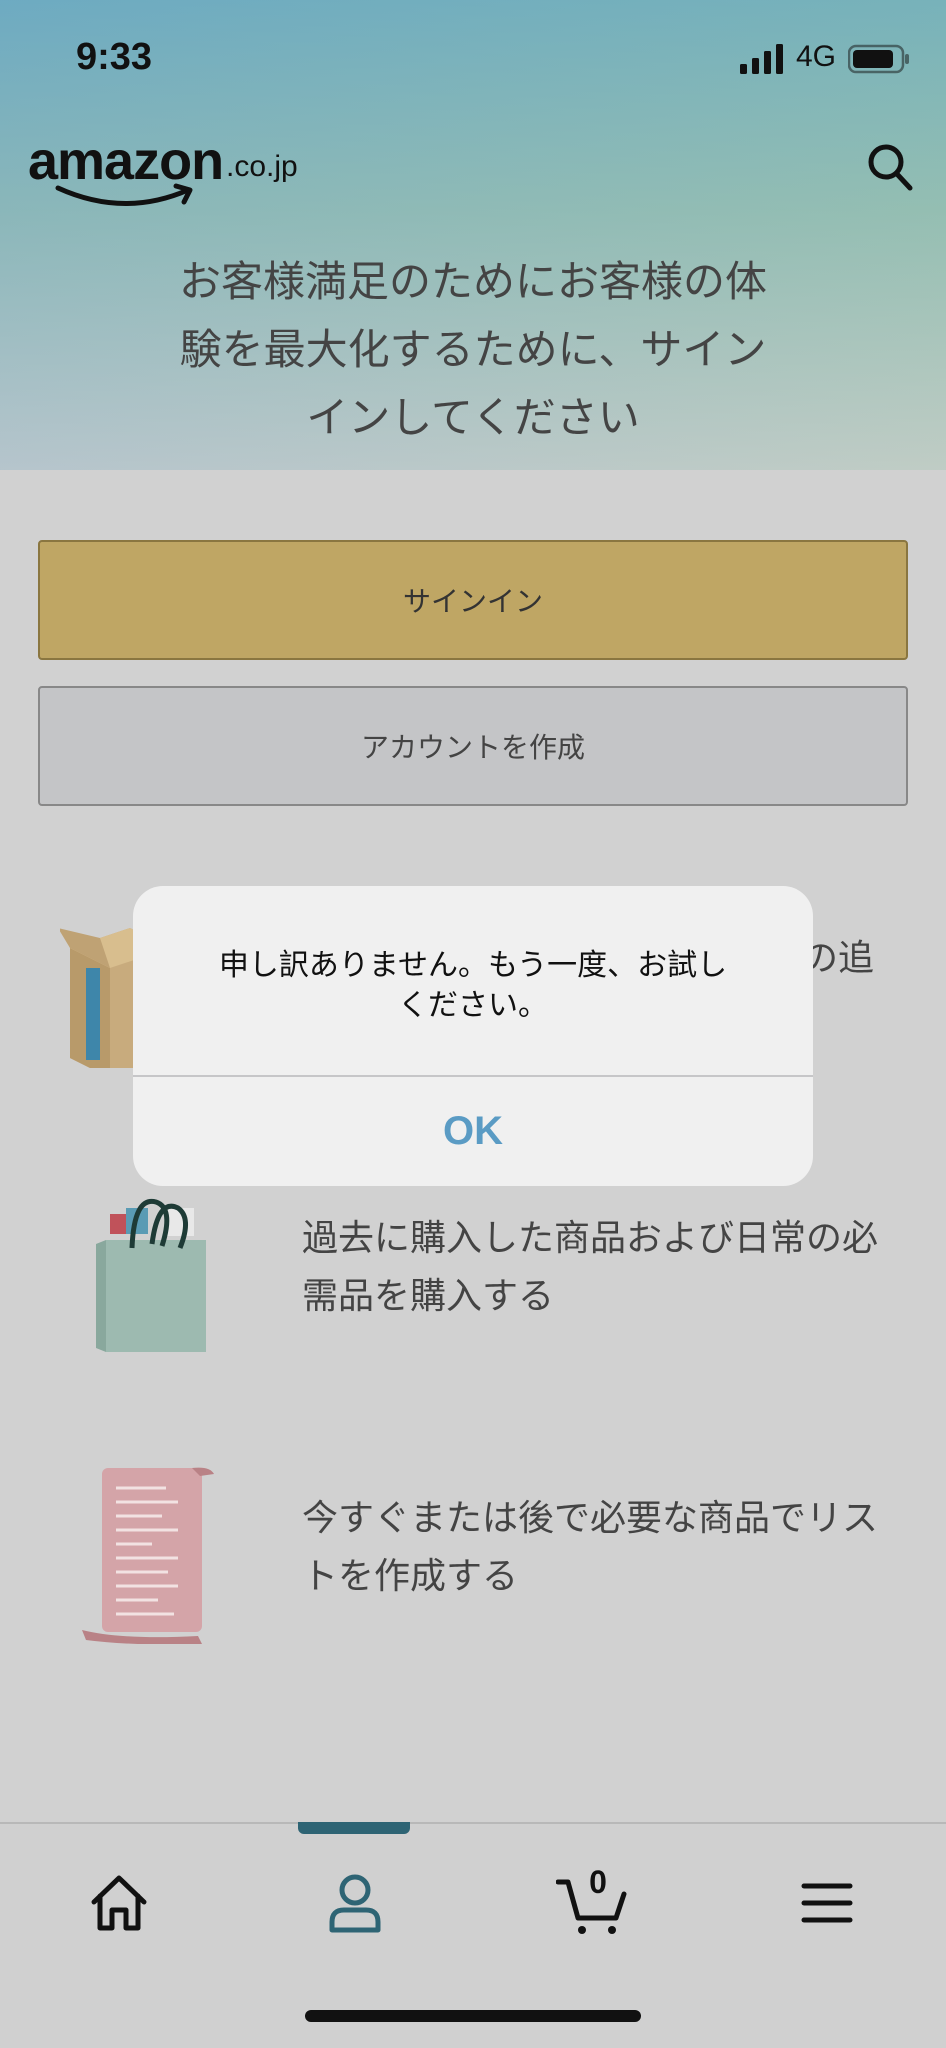 The height and width of the screenshot is (2048, 946). I want to click on feature-line: 過去に購入した商品および日常の必, so click(590, 1238).